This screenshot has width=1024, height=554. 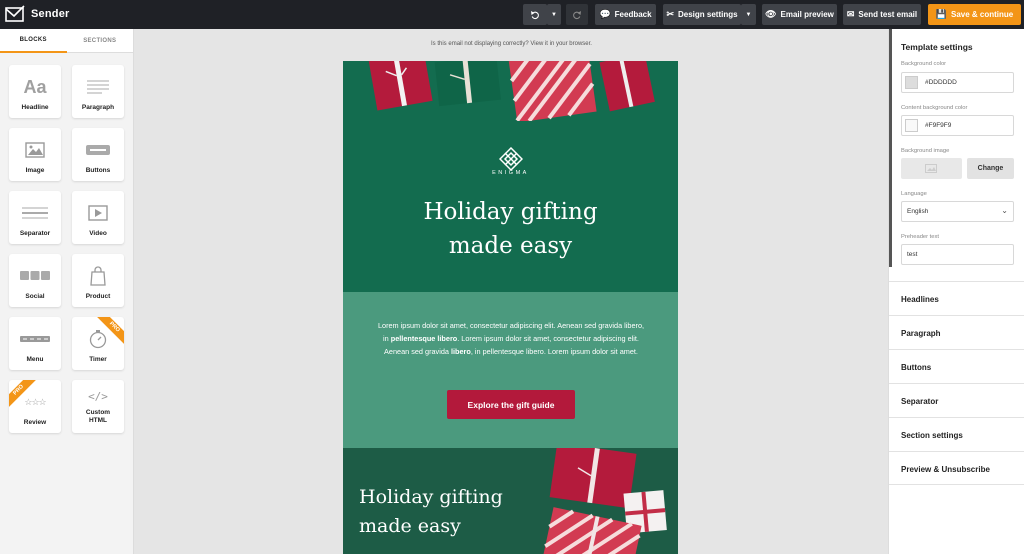 I want to click on video-icon, so click(x=98, y=213).